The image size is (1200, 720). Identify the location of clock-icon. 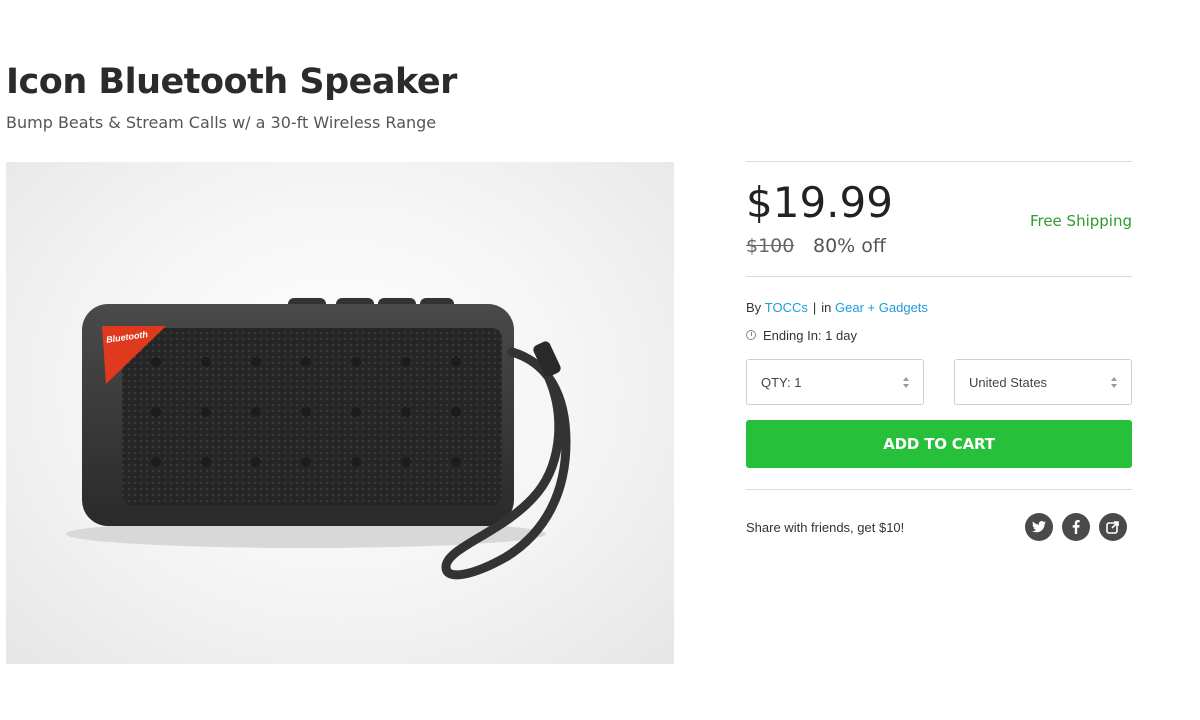
(751, 335).